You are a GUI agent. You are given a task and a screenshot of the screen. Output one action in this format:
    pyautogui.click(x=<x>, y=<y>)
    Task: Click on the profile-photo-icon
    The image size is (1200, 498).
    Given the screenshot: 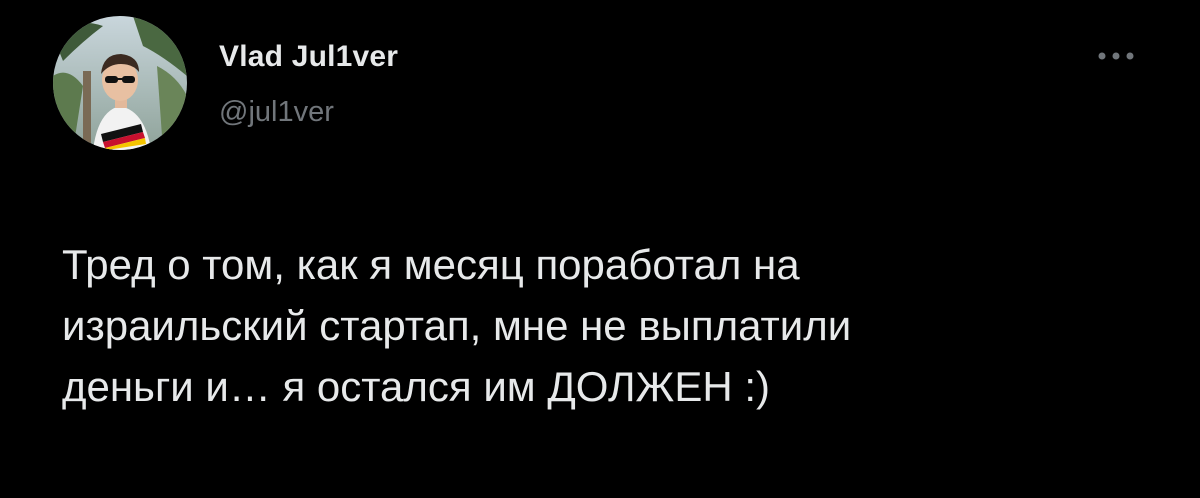 What is the action you would take?
    pyautogui.click(x=120, y=83)
    